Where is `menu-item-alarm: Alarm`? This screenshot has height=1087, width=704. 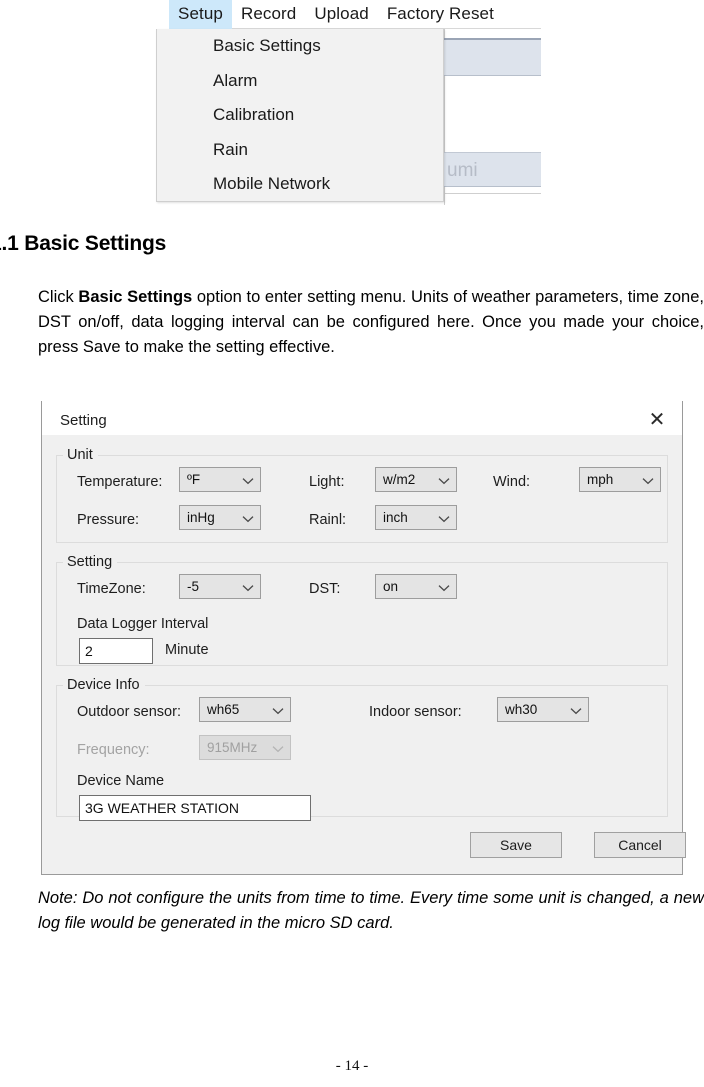
menu-item-alarm: Alarm is located at coordinates (300, 81).